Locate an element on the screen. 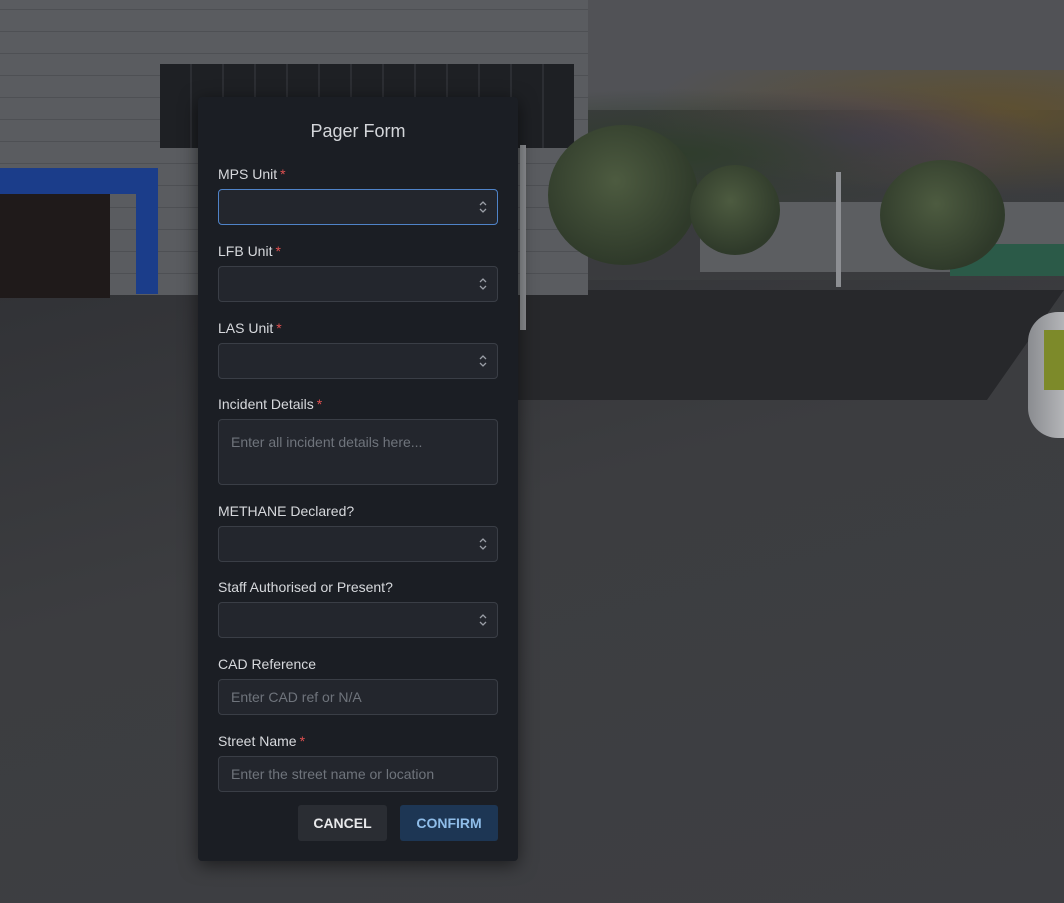 The height and width of the screenshot is (903, 1064). modal-title: Pager Form is located at coordinates (358, 131).